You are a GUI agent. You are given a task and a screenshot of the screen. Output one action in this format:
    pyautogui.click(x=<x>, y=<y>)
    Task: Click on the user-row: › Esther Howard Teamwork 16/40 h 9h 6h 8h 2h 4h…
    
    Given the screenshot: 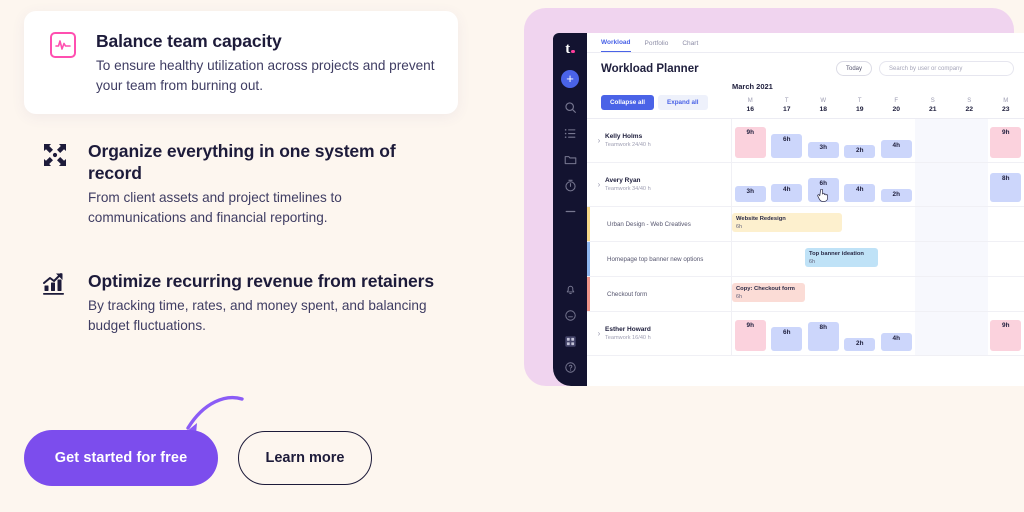 What is the action you would take?
    pyautogui.click(x=805, y=334)
    